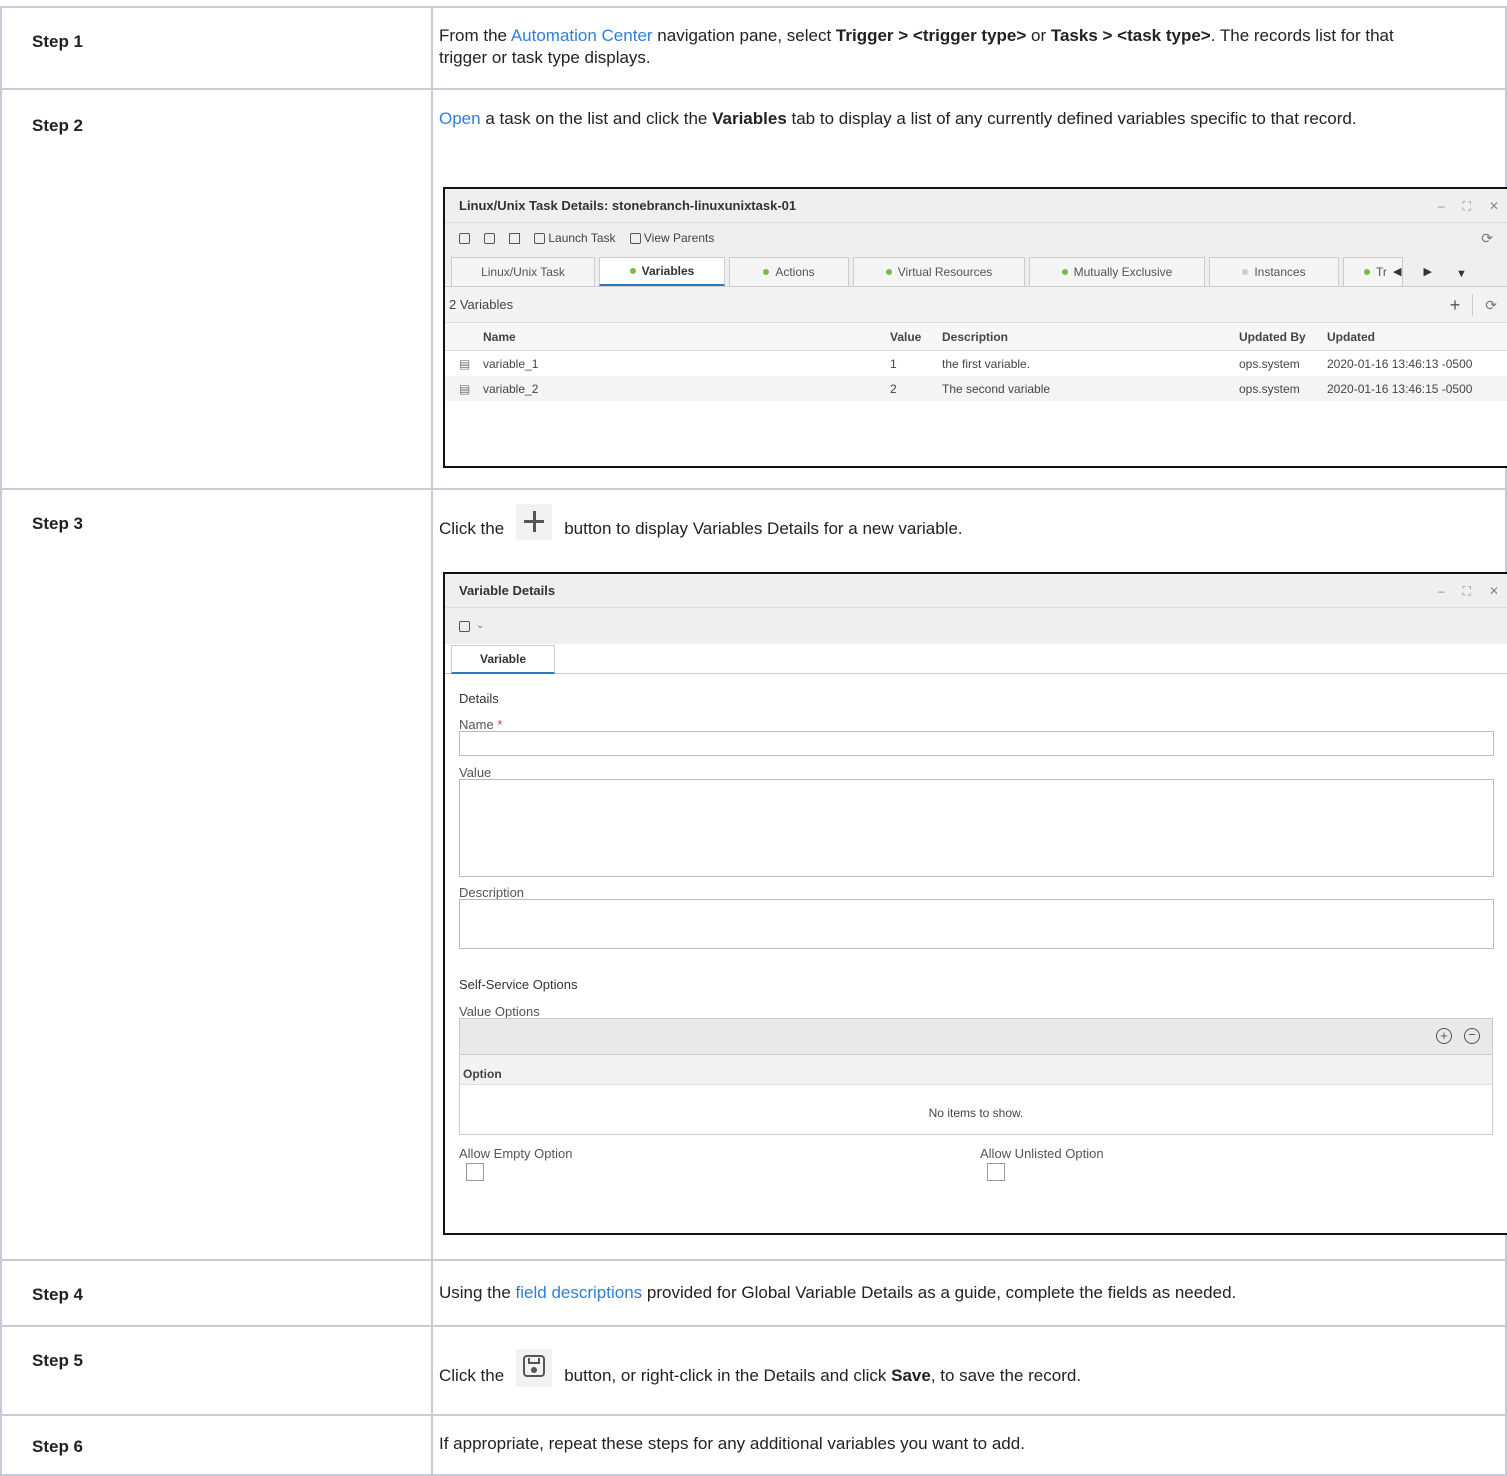 The width and height of the screenshot is (1507, 1476). I want to click on tab-menu-icon: ▼, so click(1461, 273).